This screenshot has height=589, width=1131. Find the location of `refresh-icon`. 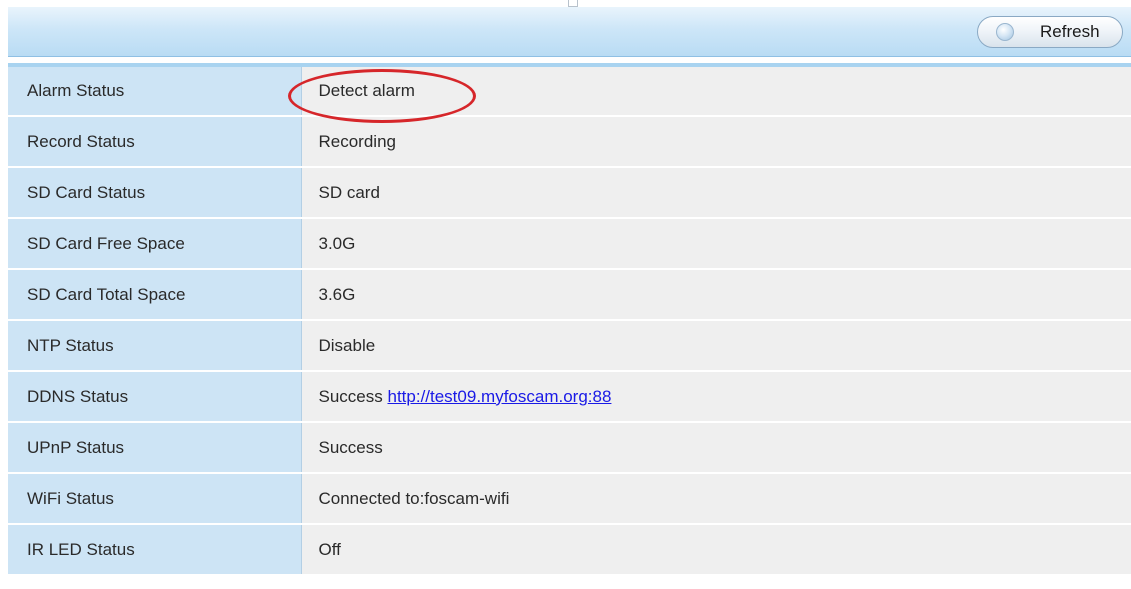

refresh-icon is located at coordinates (1005, 32).